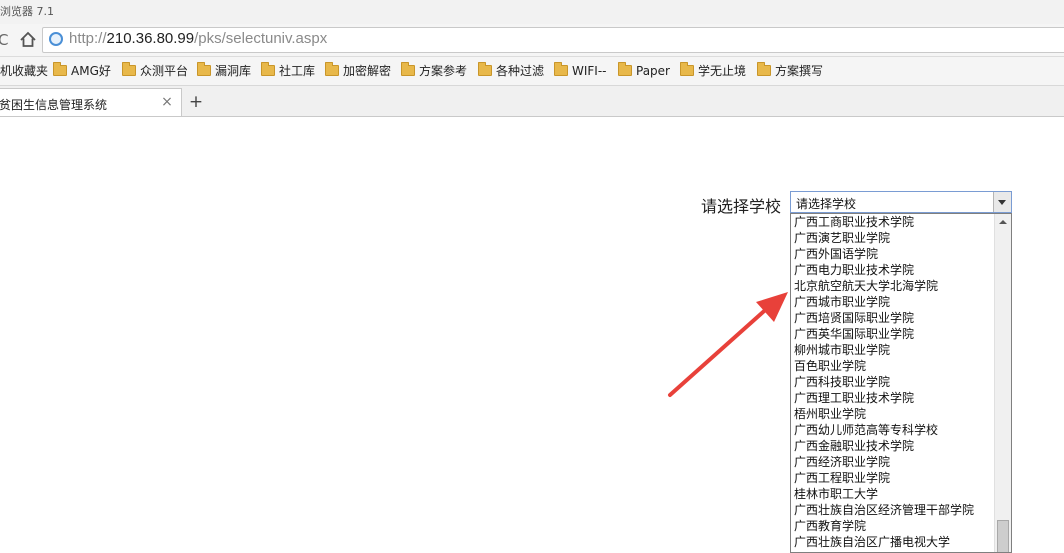  I want to click on school-select-label: 请选择学校, so click(741, 206).